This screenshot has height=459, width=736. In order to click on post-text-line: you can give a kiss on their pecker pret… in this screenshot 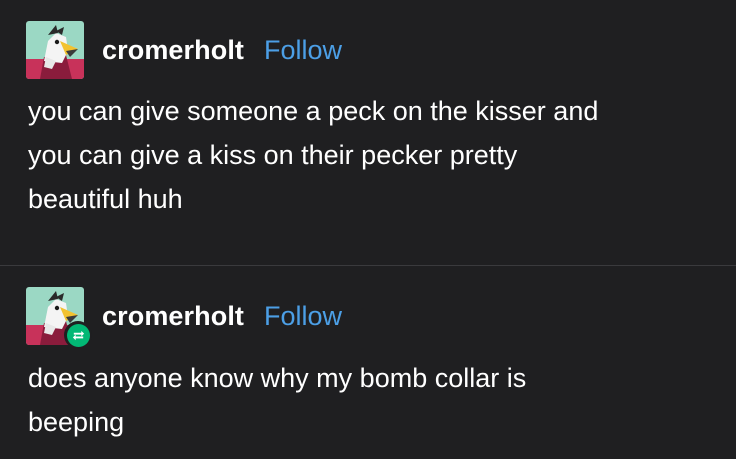, I will do `click(273, 155)`.